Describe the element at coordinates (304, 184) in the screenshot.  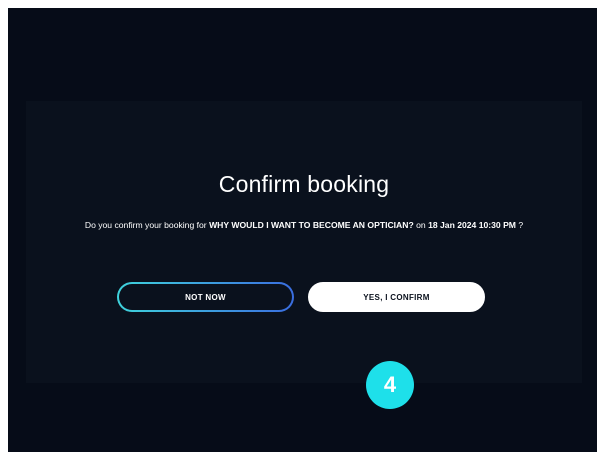
I see `dialog-title: Confirm booking` at that location.